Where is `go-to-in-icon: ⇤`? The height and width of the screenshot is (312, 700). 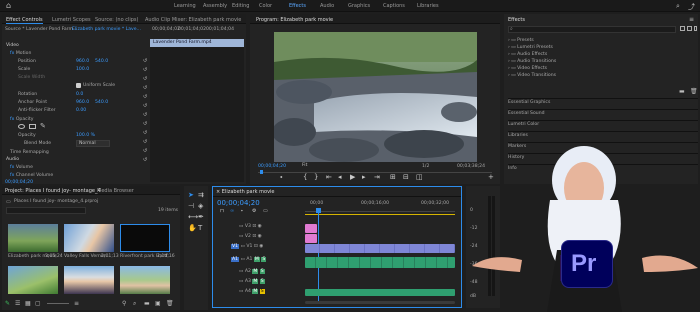 go-to-in-icon: ⇤ is located at coordinates (329, 177).